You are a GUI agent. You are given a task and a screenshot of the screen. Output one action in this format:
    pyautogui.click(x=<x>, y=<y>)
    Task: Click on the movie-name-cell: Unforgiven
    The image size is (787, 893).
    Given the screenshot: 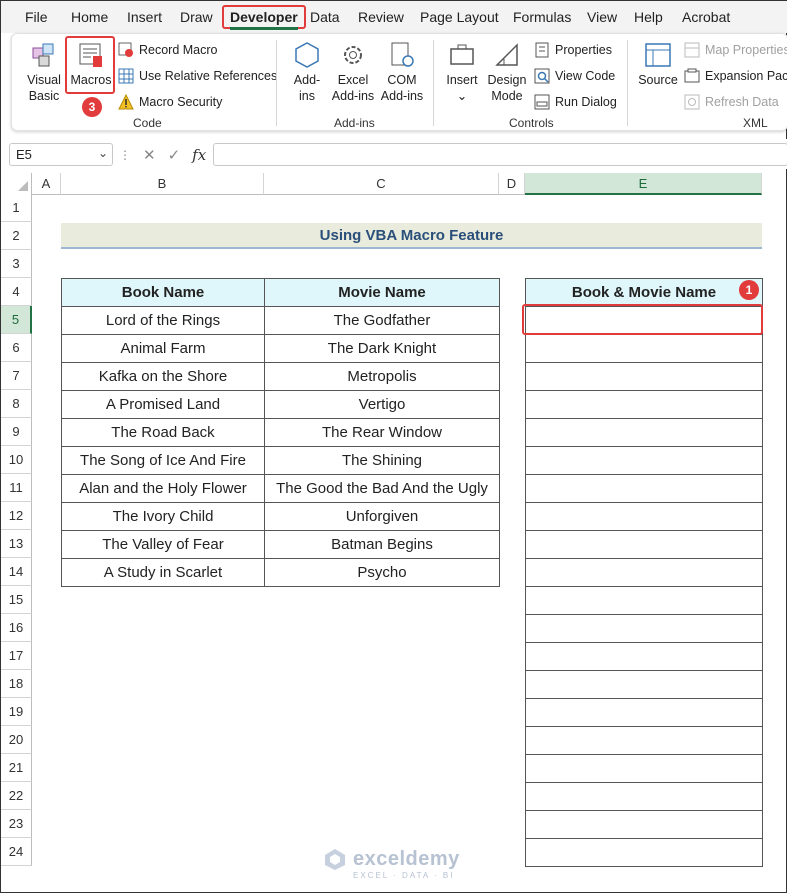 What is the action you would take?
    pyautogui.click(x=382, y=516)
    